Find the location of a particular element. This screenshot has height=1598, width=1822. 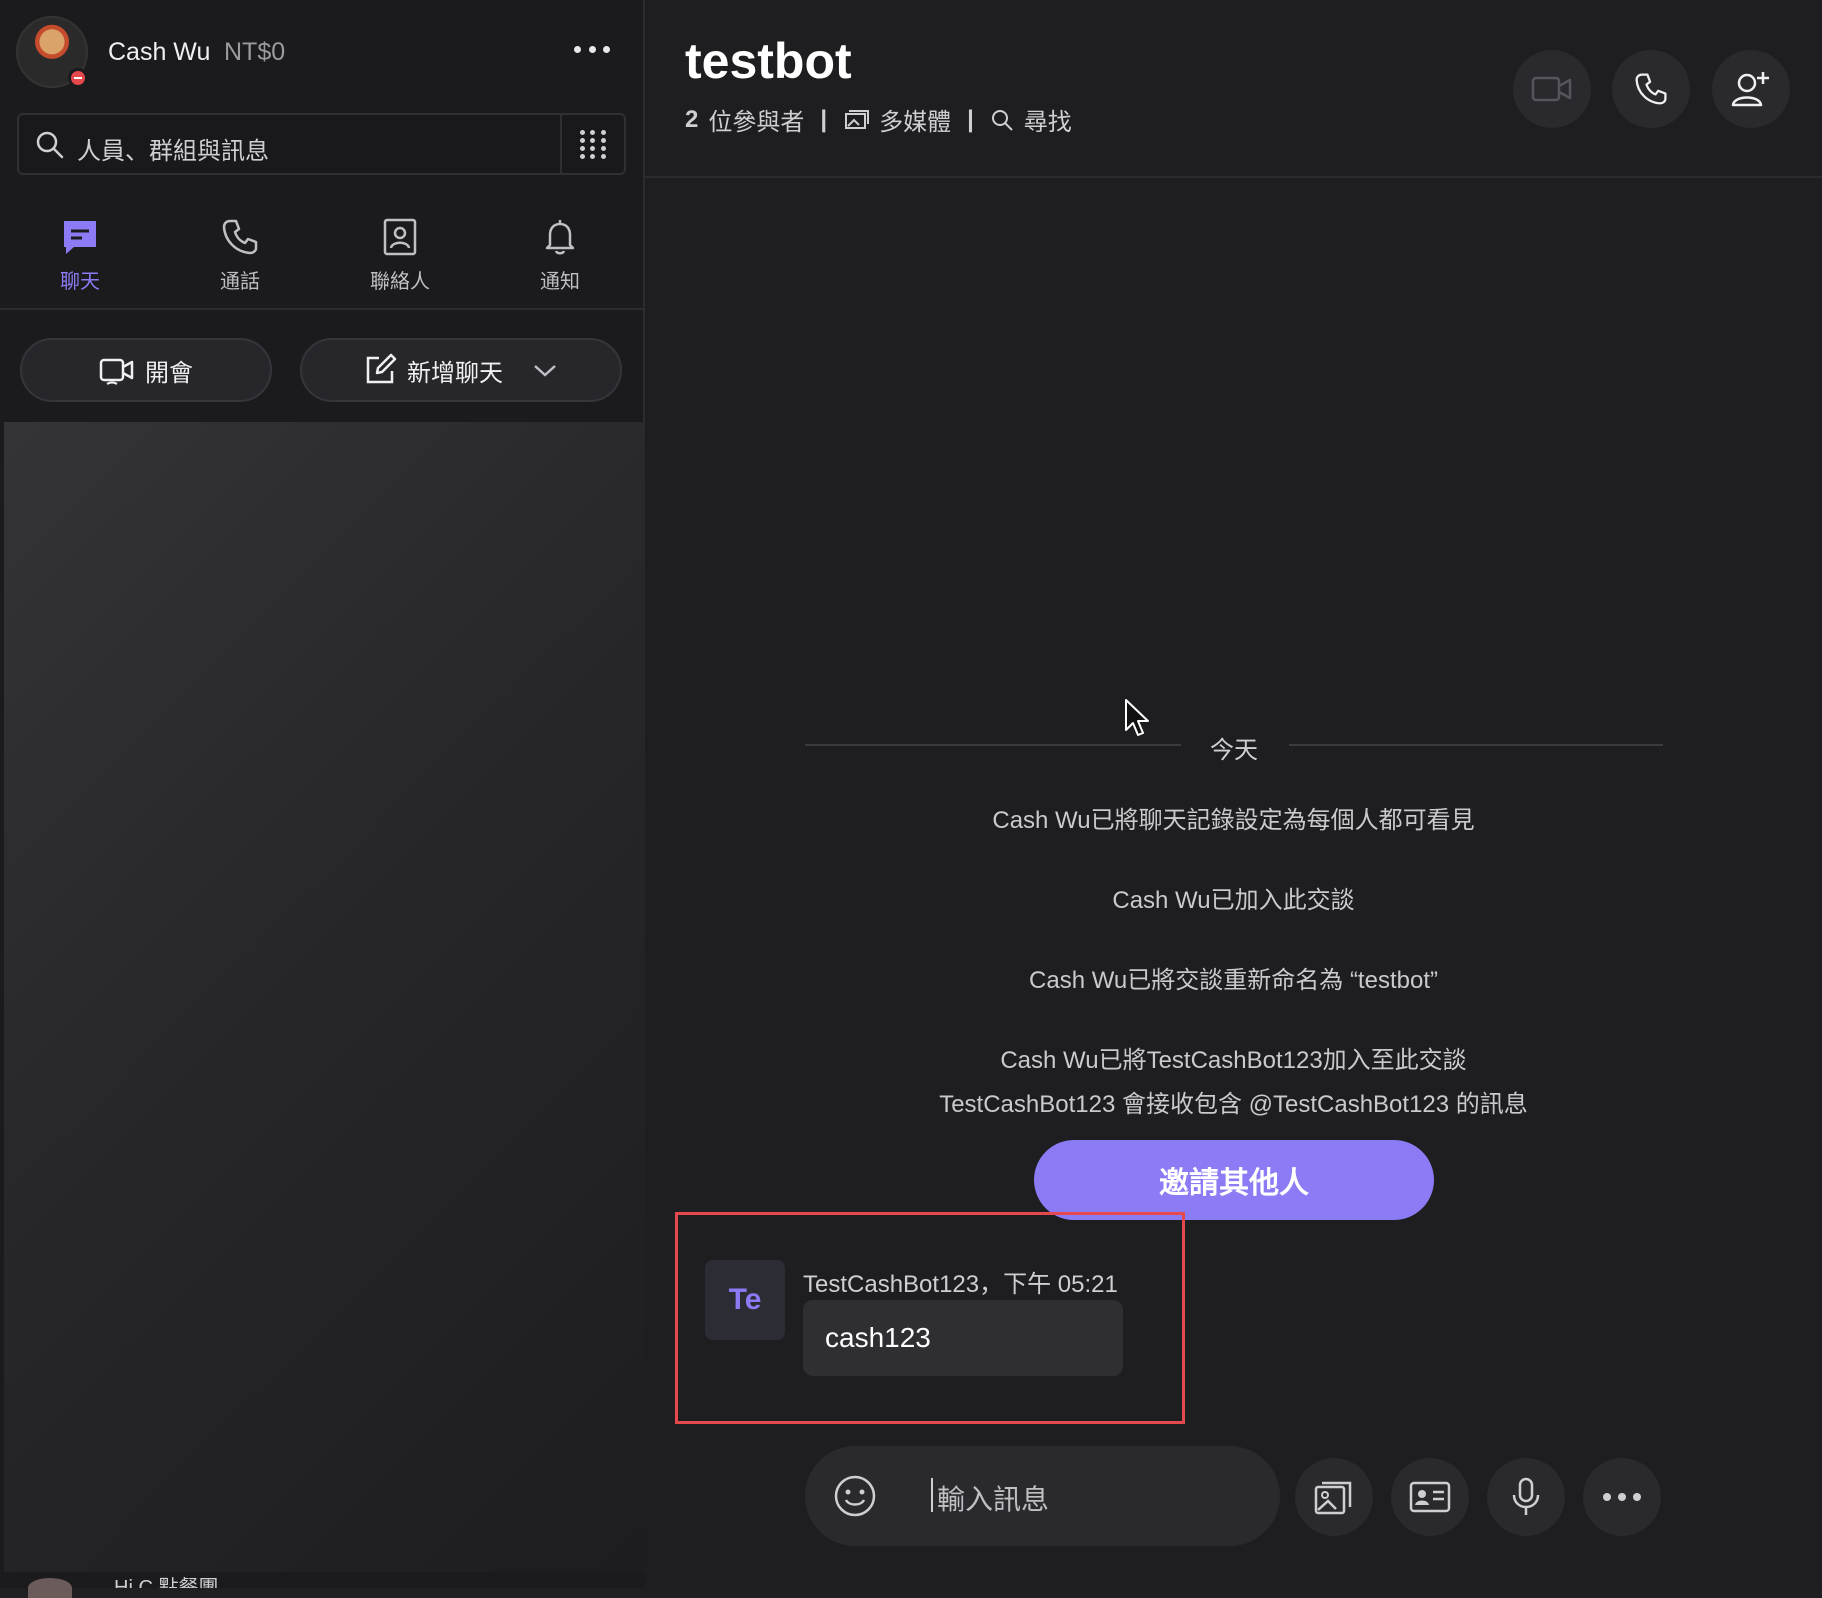

add-participant-button is located at coordinates (1751, 89).